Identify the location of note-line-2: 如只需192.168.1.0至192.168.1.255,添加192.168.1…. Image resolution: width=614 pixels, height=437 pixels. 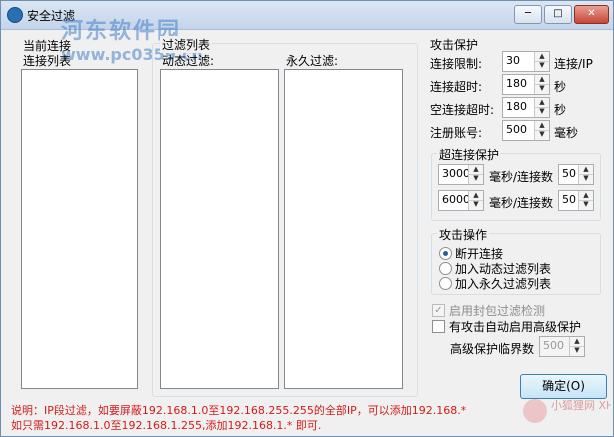
(166, 425).